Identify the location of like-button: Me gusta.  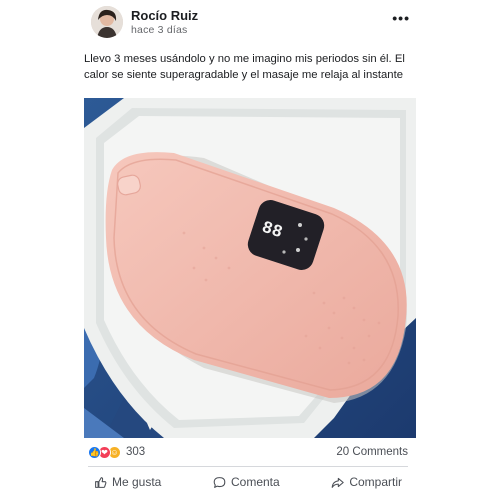
(127, 482).